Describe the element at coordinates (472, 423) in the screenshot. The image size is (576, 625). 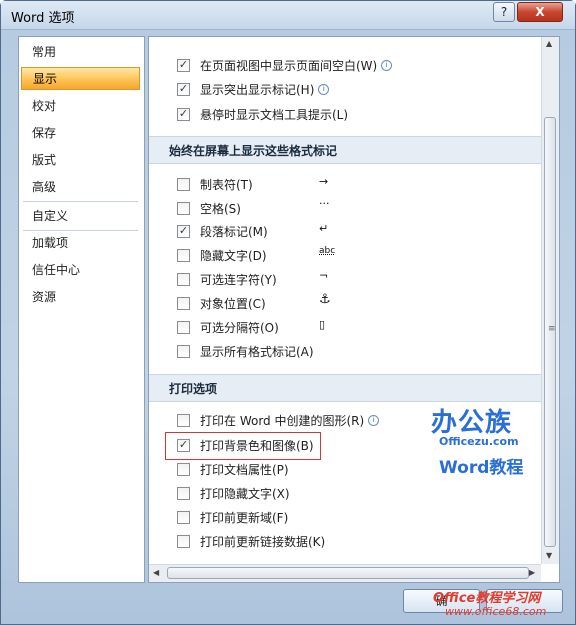
I see `watermark-logo: 办公族` at that location.